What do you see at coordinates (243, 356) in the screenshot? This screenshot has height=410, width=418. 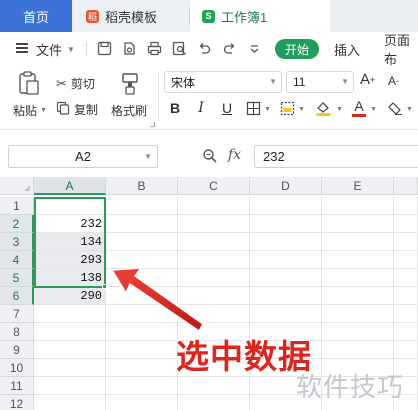 I see `annotation-label: 选中数据` at bounding box center [243, 356].